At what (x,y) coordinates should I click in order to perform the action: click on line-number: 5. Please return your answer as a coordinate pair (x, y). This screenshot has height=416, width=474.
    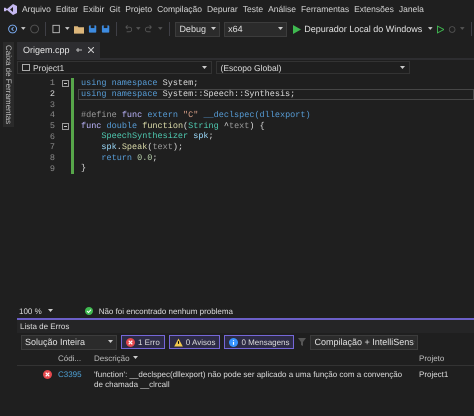
    Looking at the image, I should click on (52, 126).